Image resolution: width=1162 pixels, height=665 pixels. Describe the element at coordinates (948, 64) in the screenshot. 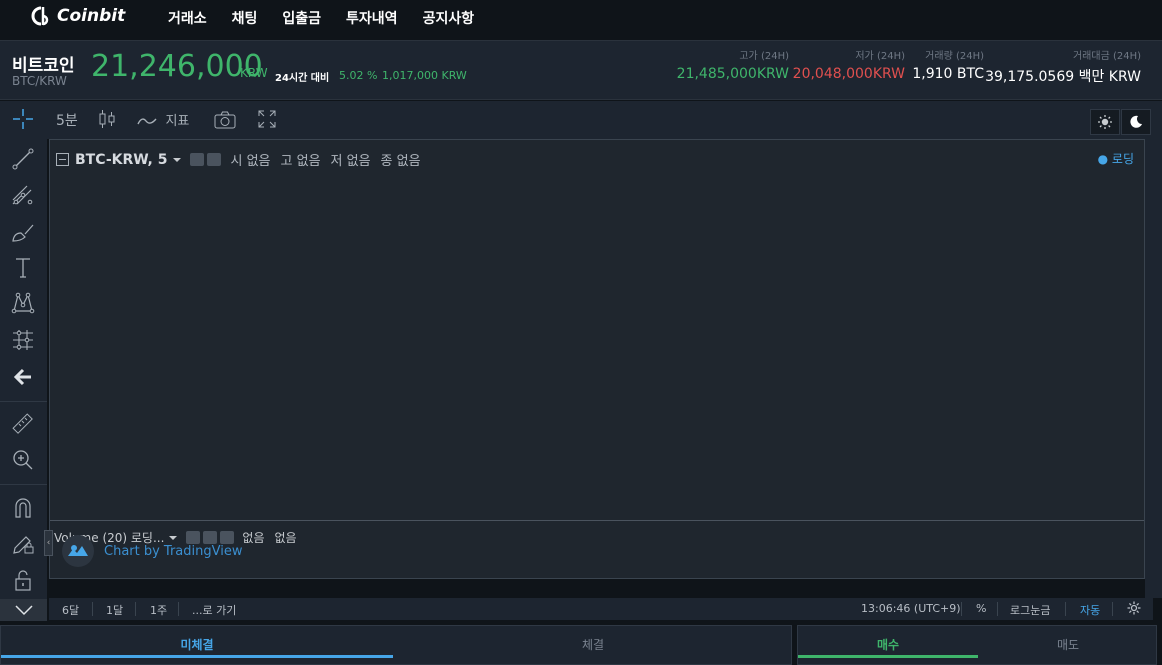

I see `stat-volume: 거래량 (24H) 1,910 BTC` at that location.